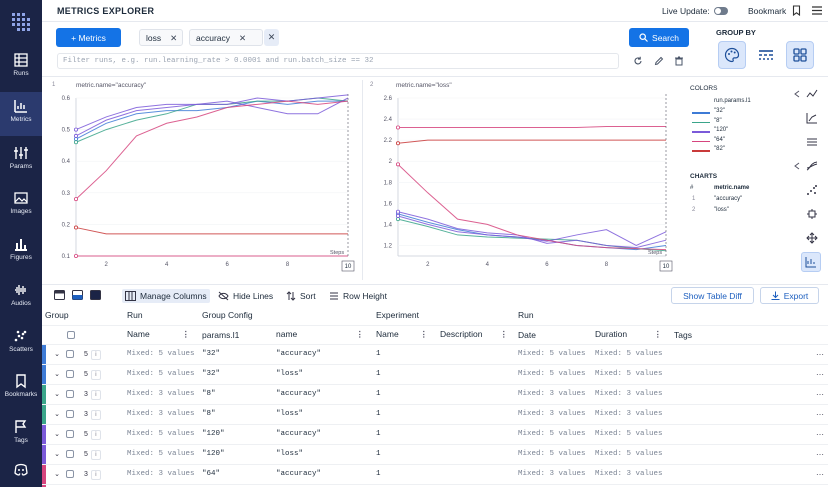  I want to click on zoom-chart-icon, so click(812, 94).